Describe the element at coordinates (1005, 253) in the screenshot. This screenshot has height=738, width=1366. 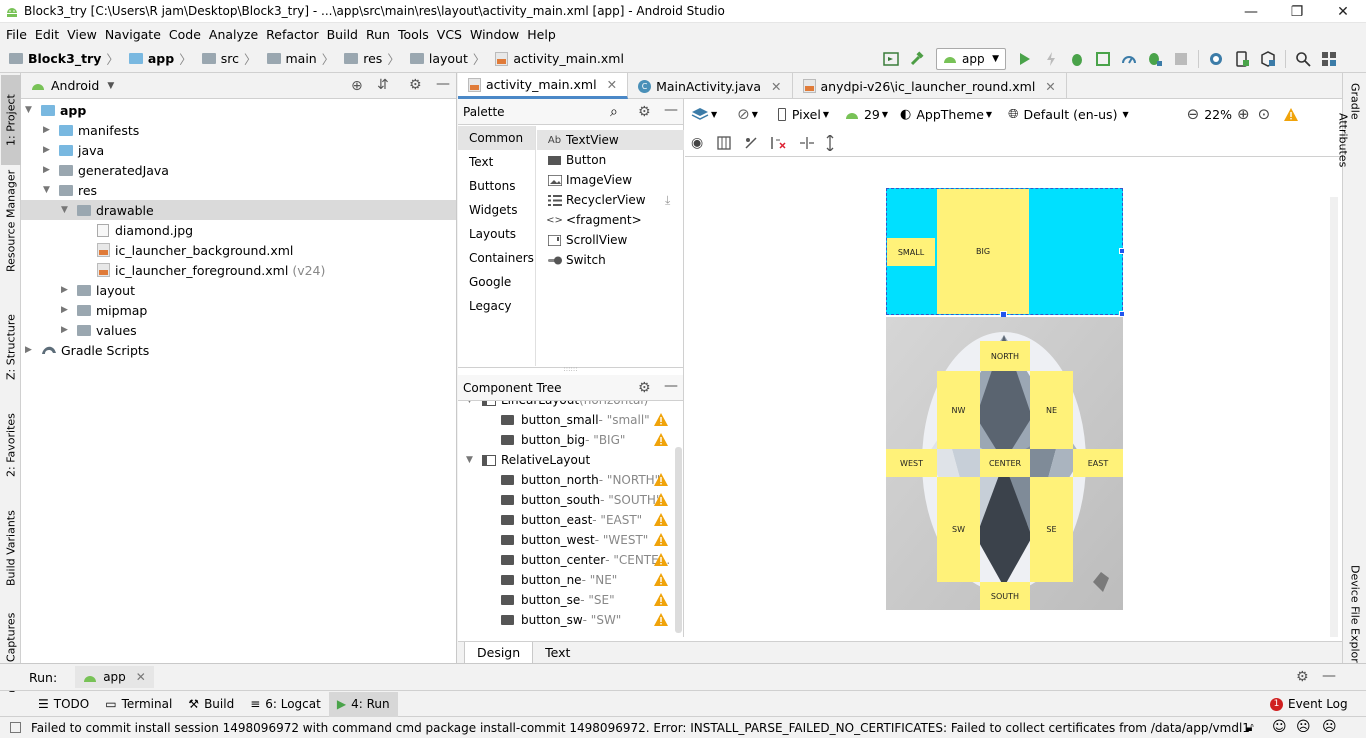
I see `linear-layout-preview: SMALL BIG` at that location.